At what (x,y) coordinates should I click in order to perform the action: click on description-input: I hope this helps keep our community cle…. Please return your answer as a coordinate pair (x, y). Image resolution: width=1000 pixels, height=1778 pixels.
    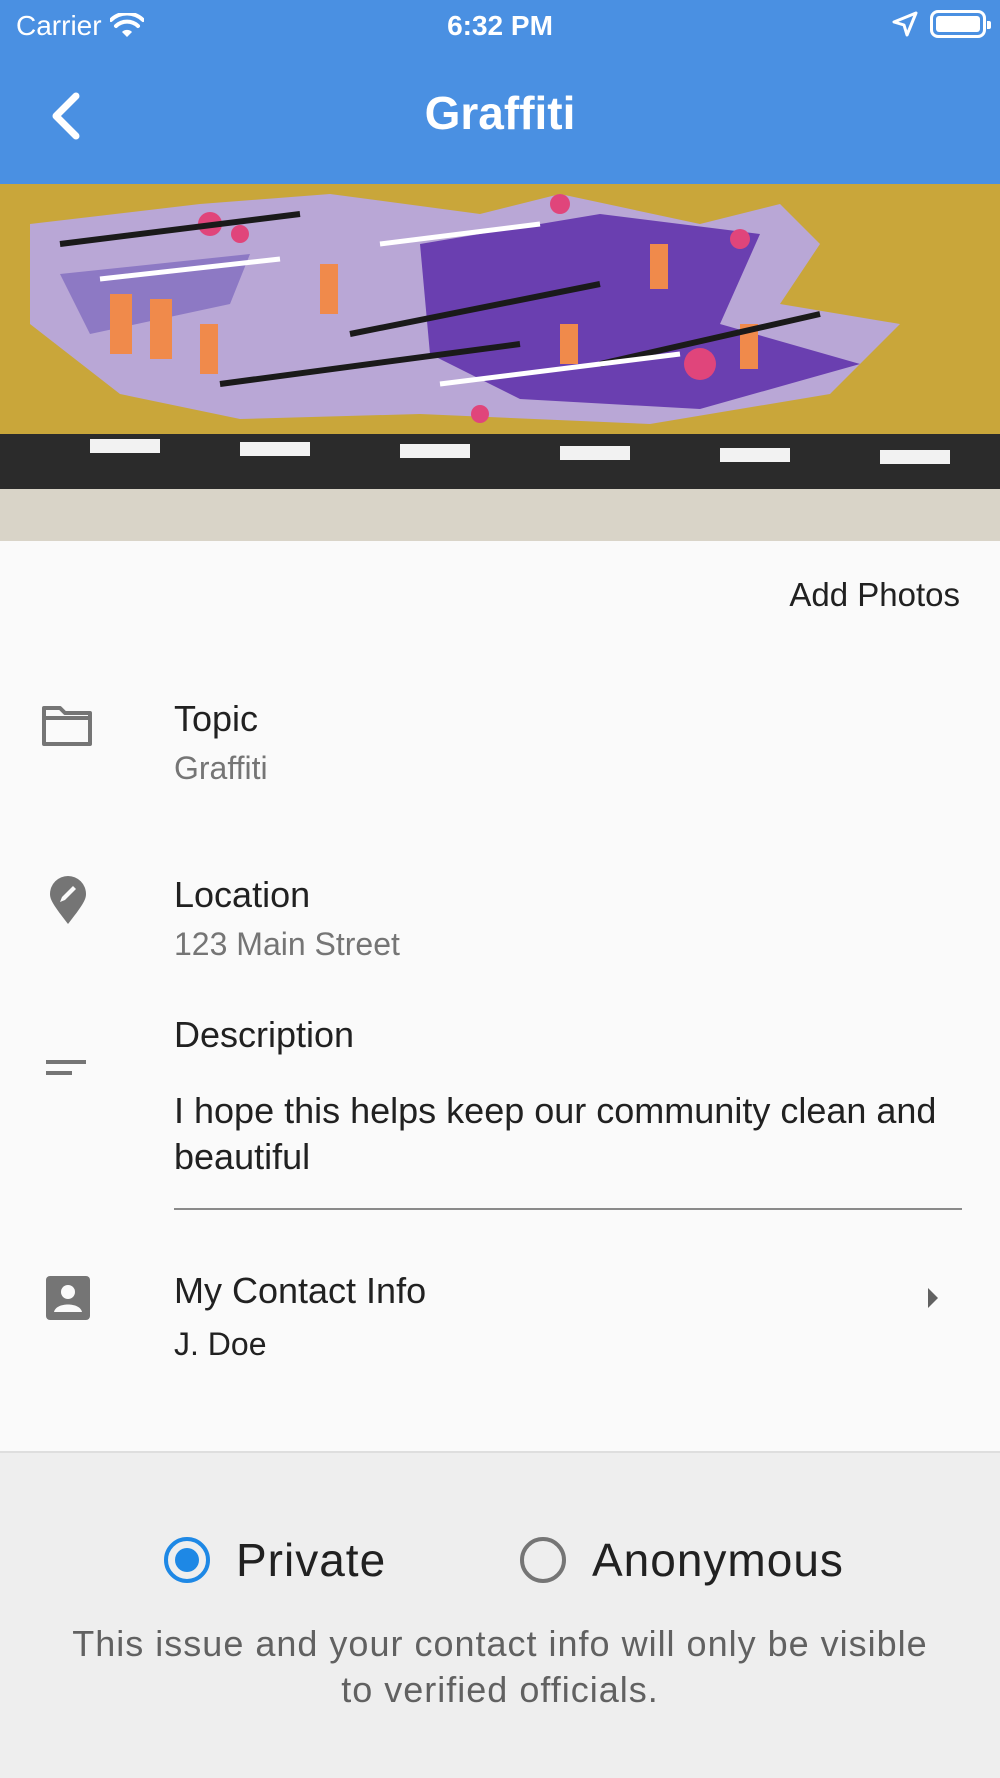
    Looking at the image, I should click on (569, 1134).